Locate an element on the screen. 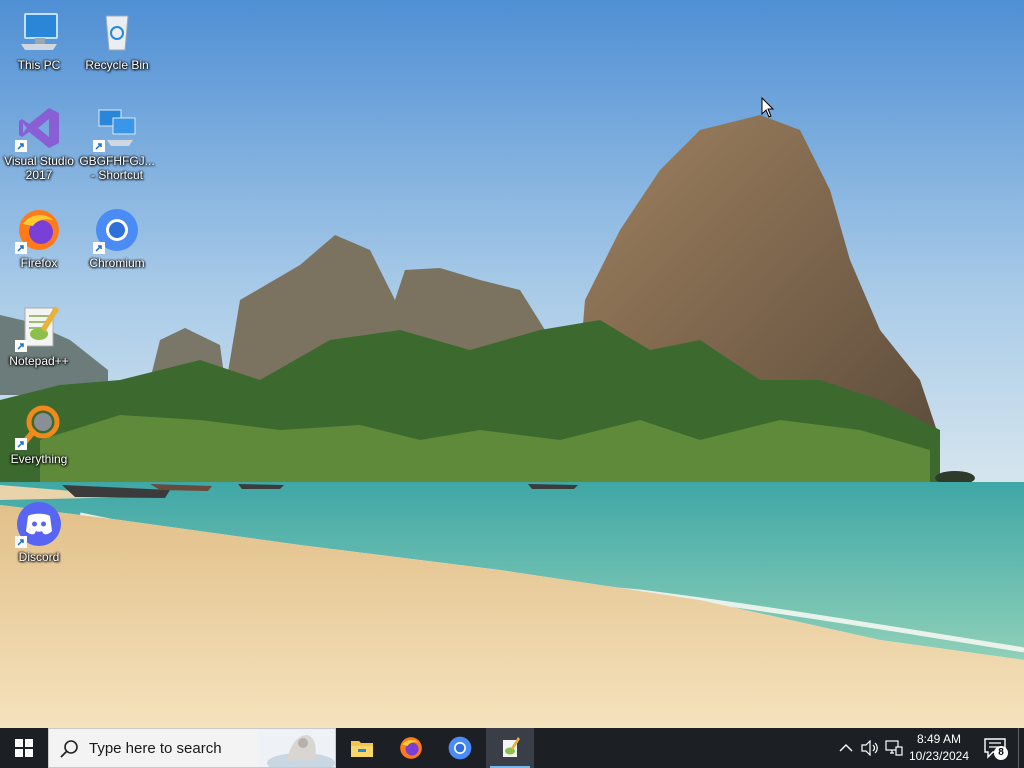  chromium-icon is located at coordinates (460, 748).